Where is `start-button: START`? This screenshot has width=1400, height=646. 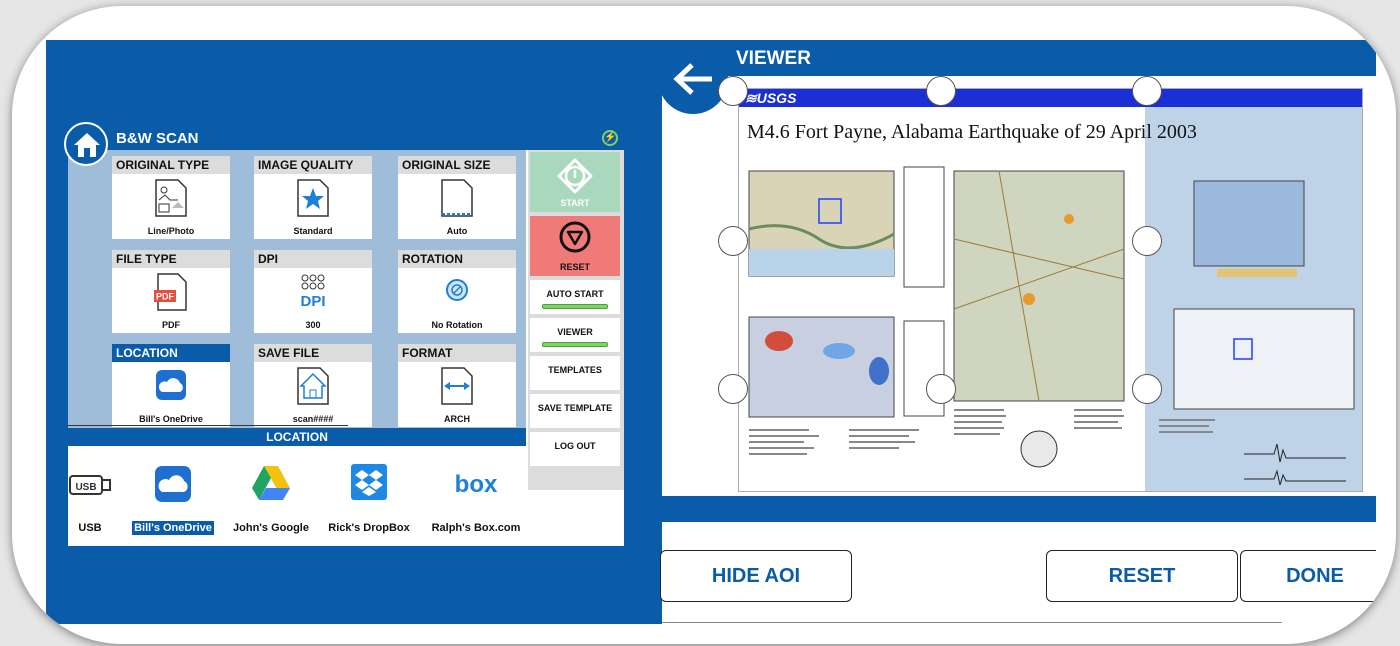 start-button: START is located at coordinates (575, 182).